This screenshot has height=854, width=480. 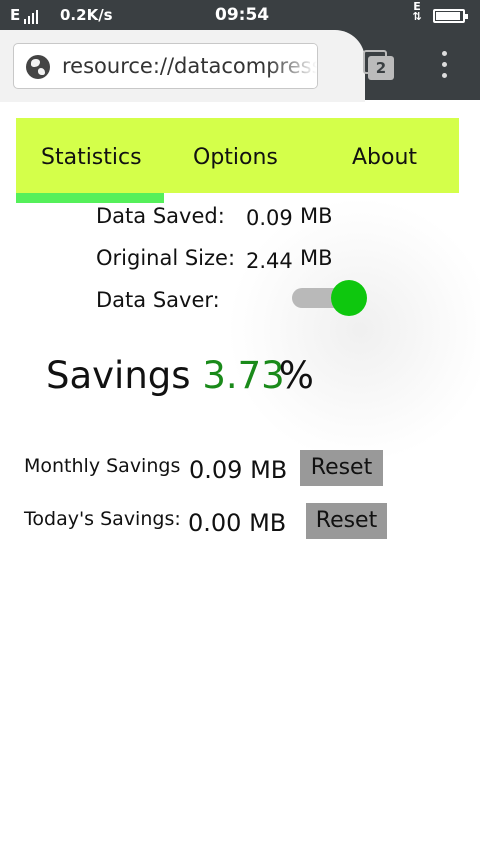 What do you see at coordinates (384, 157) in the screenshot?
I see `tab-about: About` at bounding box center [384, 157].